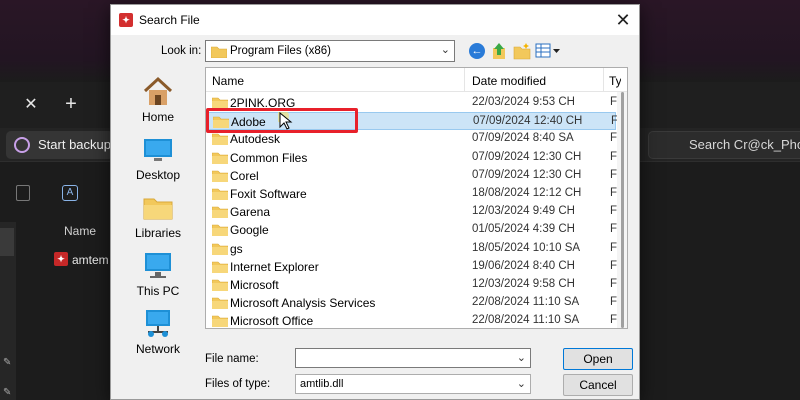 This screenshot has width=800, height=400. I want to click on file-name-cell: Foxit Software, so click(268, 194).